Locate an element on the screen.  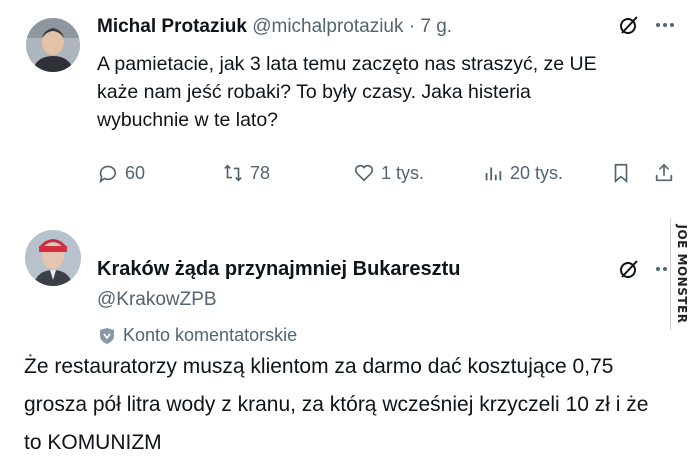
timestamp: 7 g. is located at coordinates (436, 26).